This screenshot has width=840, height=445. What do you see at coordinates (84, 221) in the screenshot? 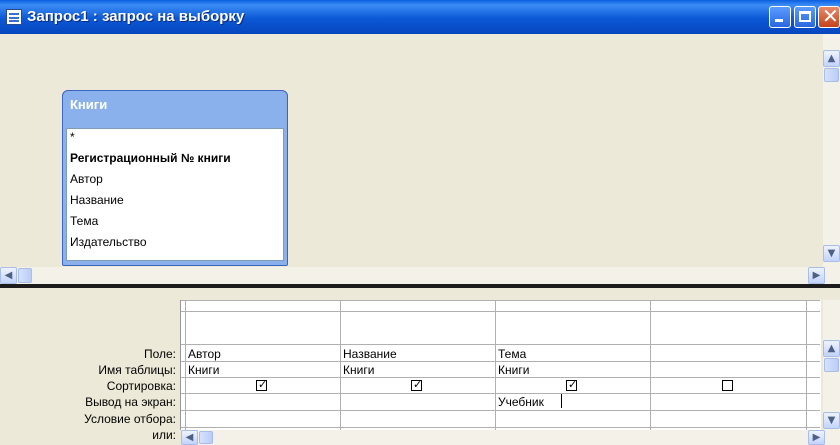
I see `field-item: Тема` at bounding box center [84, 221].